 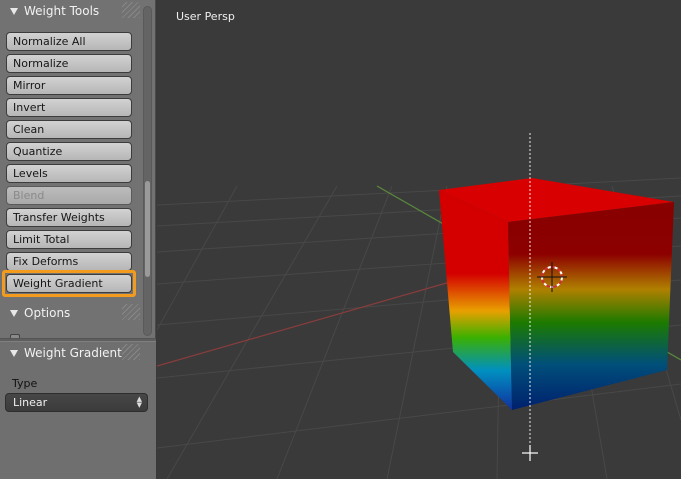 I want to click on fix-deforms-button: Fix Deforms, so click(x=69, y=261).